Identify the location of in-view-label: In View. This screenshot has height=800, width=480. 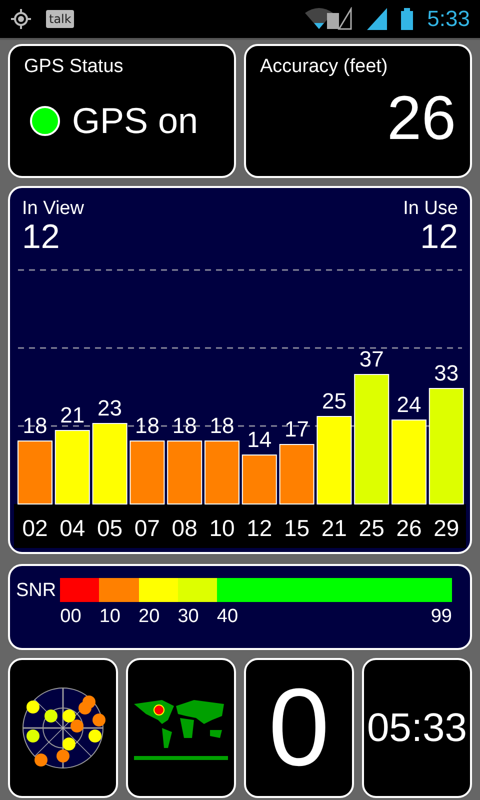
(53, 209).